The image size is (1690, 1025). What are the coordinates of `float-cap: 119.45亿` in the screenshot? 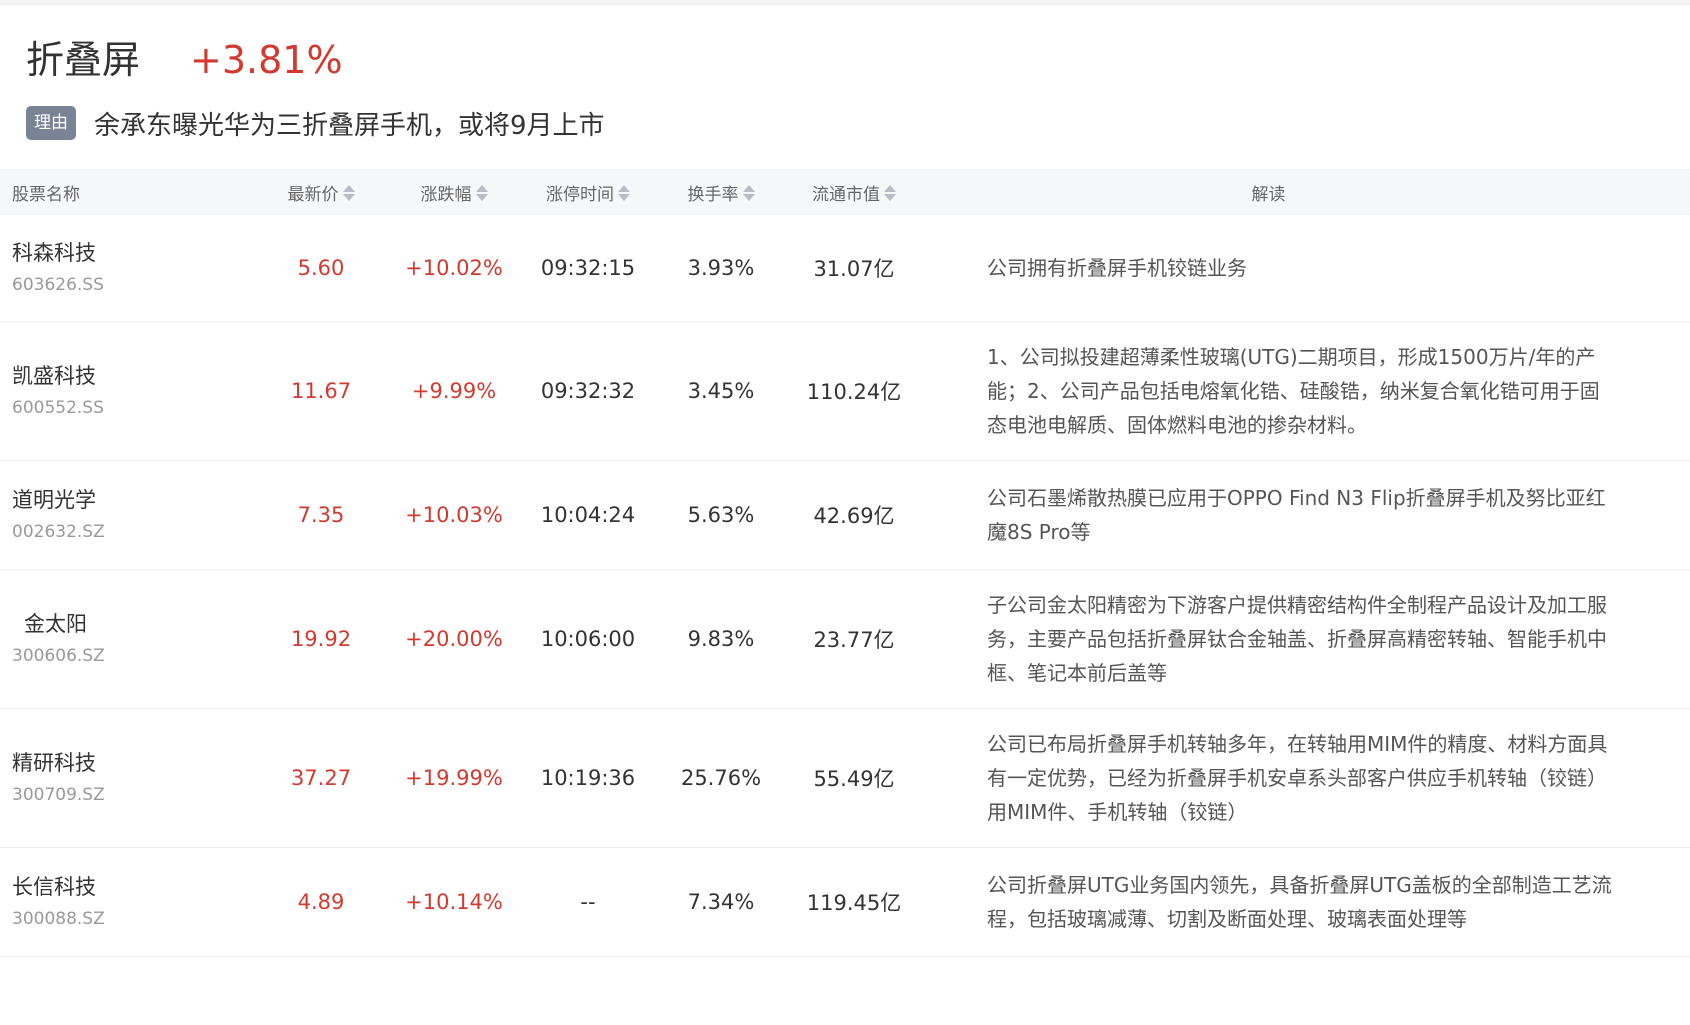 It's located at (854, 903).